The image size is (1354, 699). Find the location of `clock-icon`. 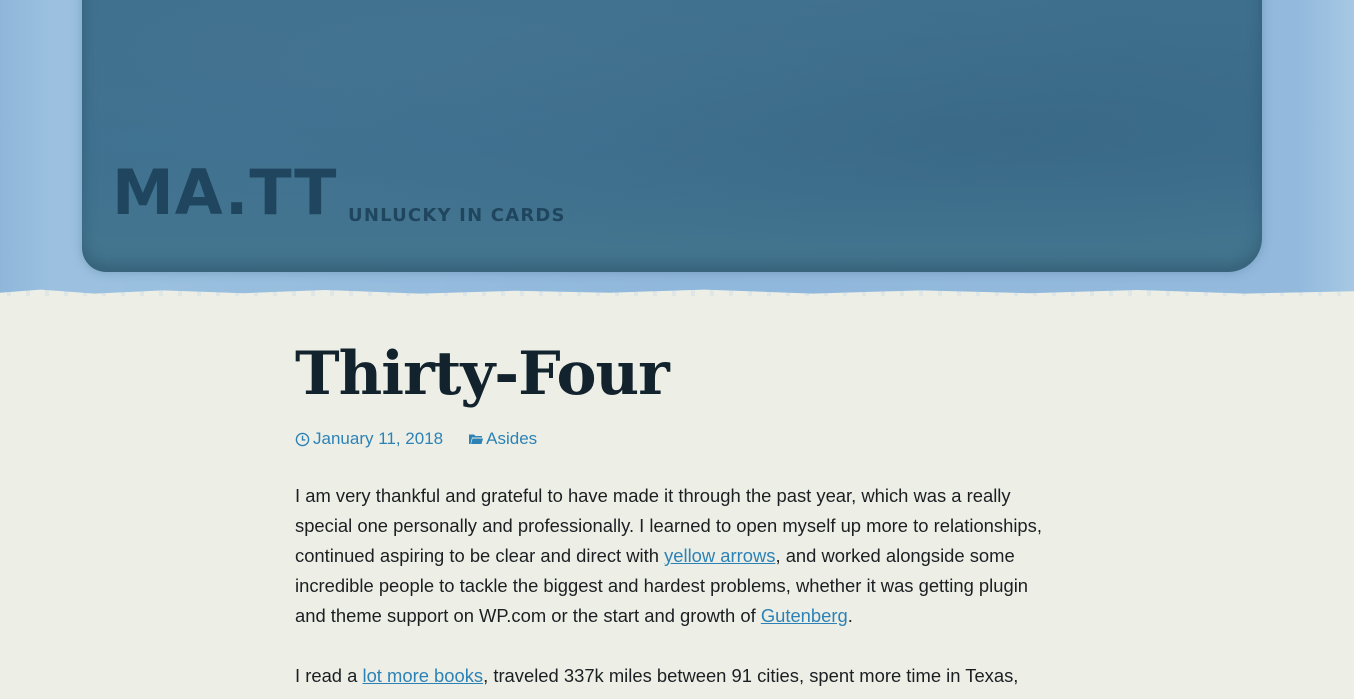

clock-icon is located at coordinates (302, 439).